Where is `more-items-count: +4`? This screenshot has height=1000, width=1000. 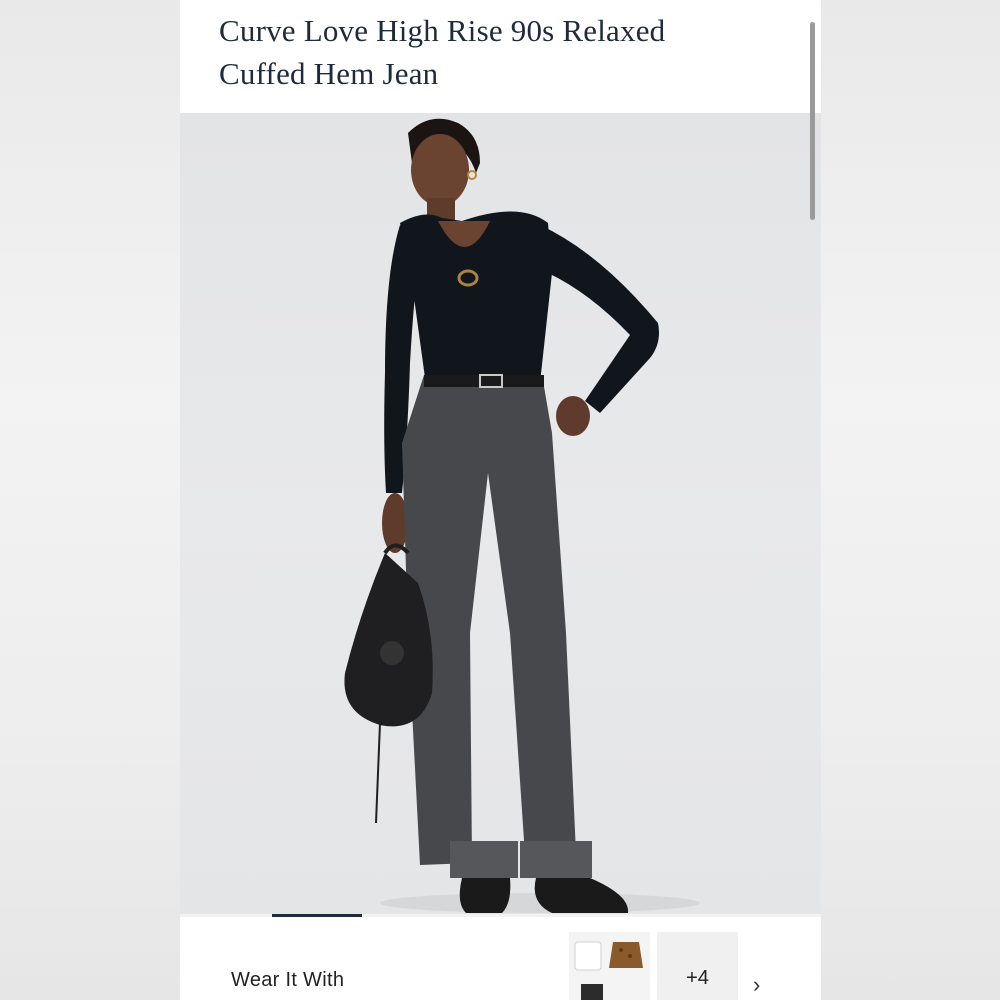 more-items-count: +4 is located at coordinates (697, 978).